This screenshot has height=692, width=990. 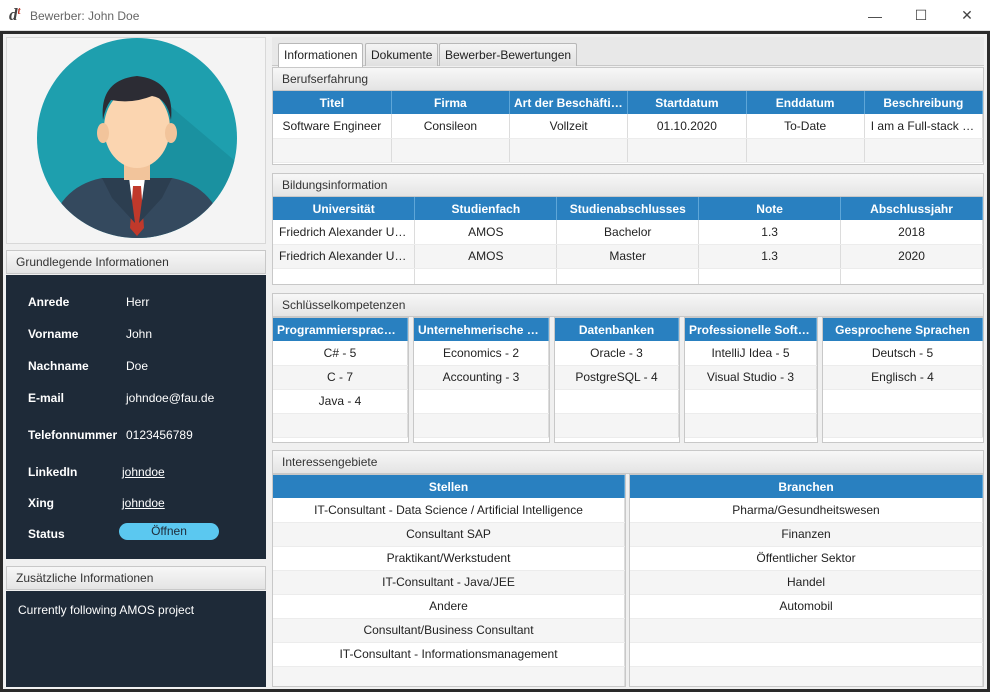 What do you see at coordinates (41, 503) in the screenshot?
I see `label-xing: Xing` at bounding box center [41, 503].